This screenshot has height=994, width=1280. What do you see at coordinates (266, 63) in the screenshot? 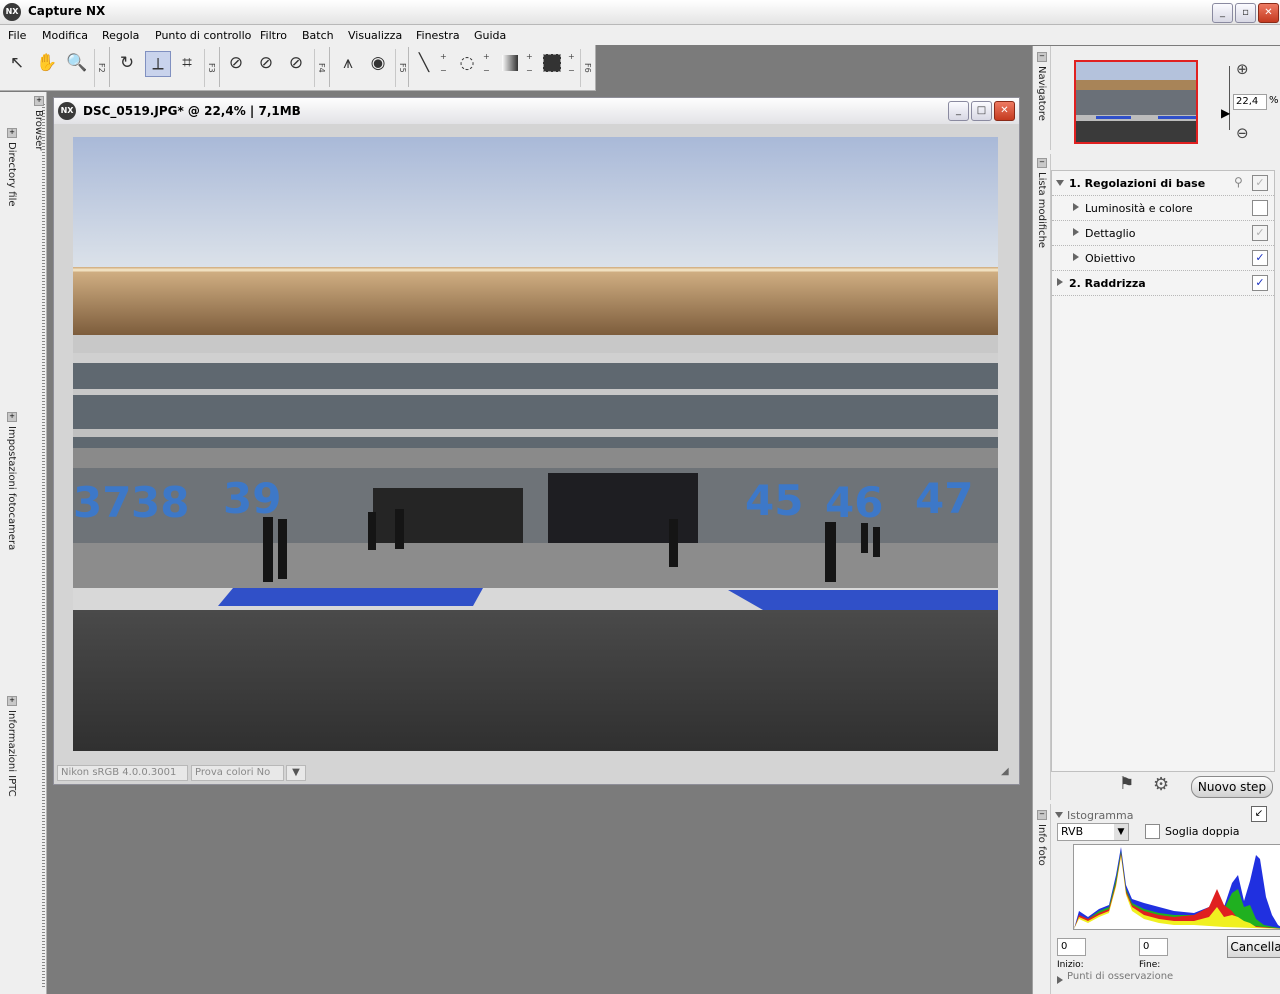
I see `neutral-control-point-icon: ⊘` at bounding box center [266, 63].